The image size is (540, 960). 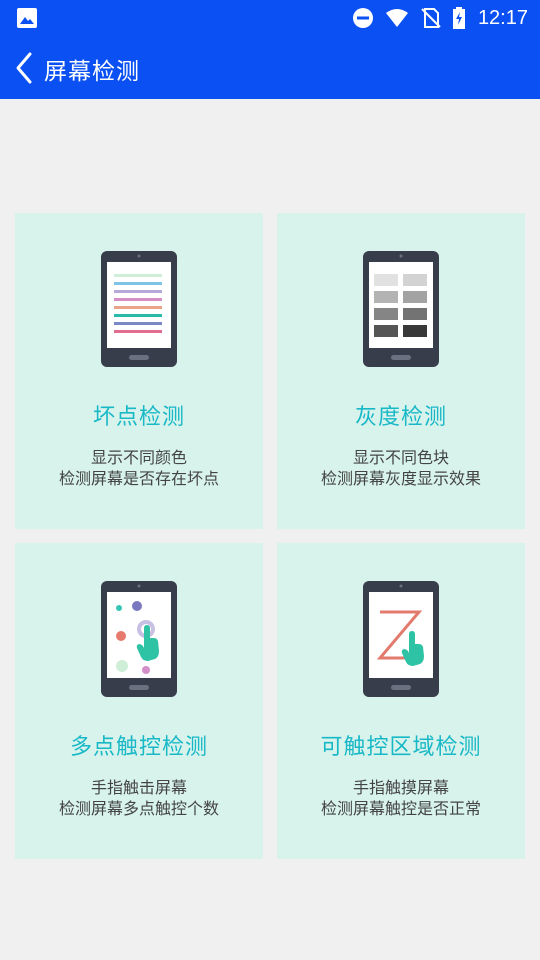 What do you see at coordinates (401, 468) in the screenshot?
I see `card-description: 显示不同色块 检测屏幕灰度显示效果` at bounding box center [401, 468].